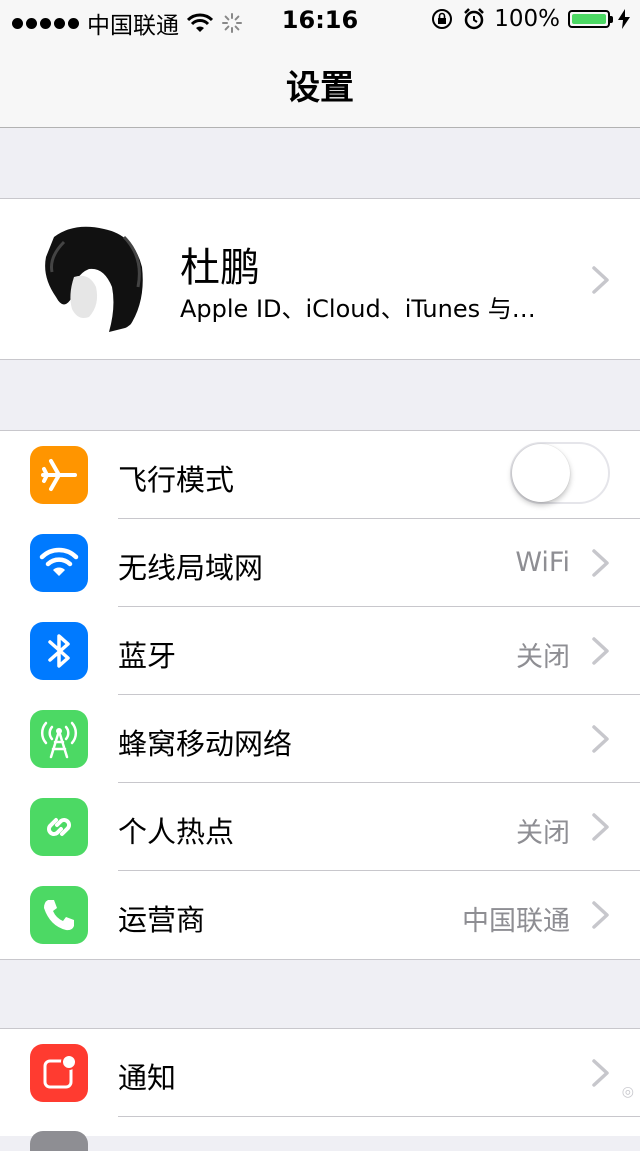 The width and height of the screenshot is (640, 1151). I want to click on airplane-mode-toggle, so click(560, 473).